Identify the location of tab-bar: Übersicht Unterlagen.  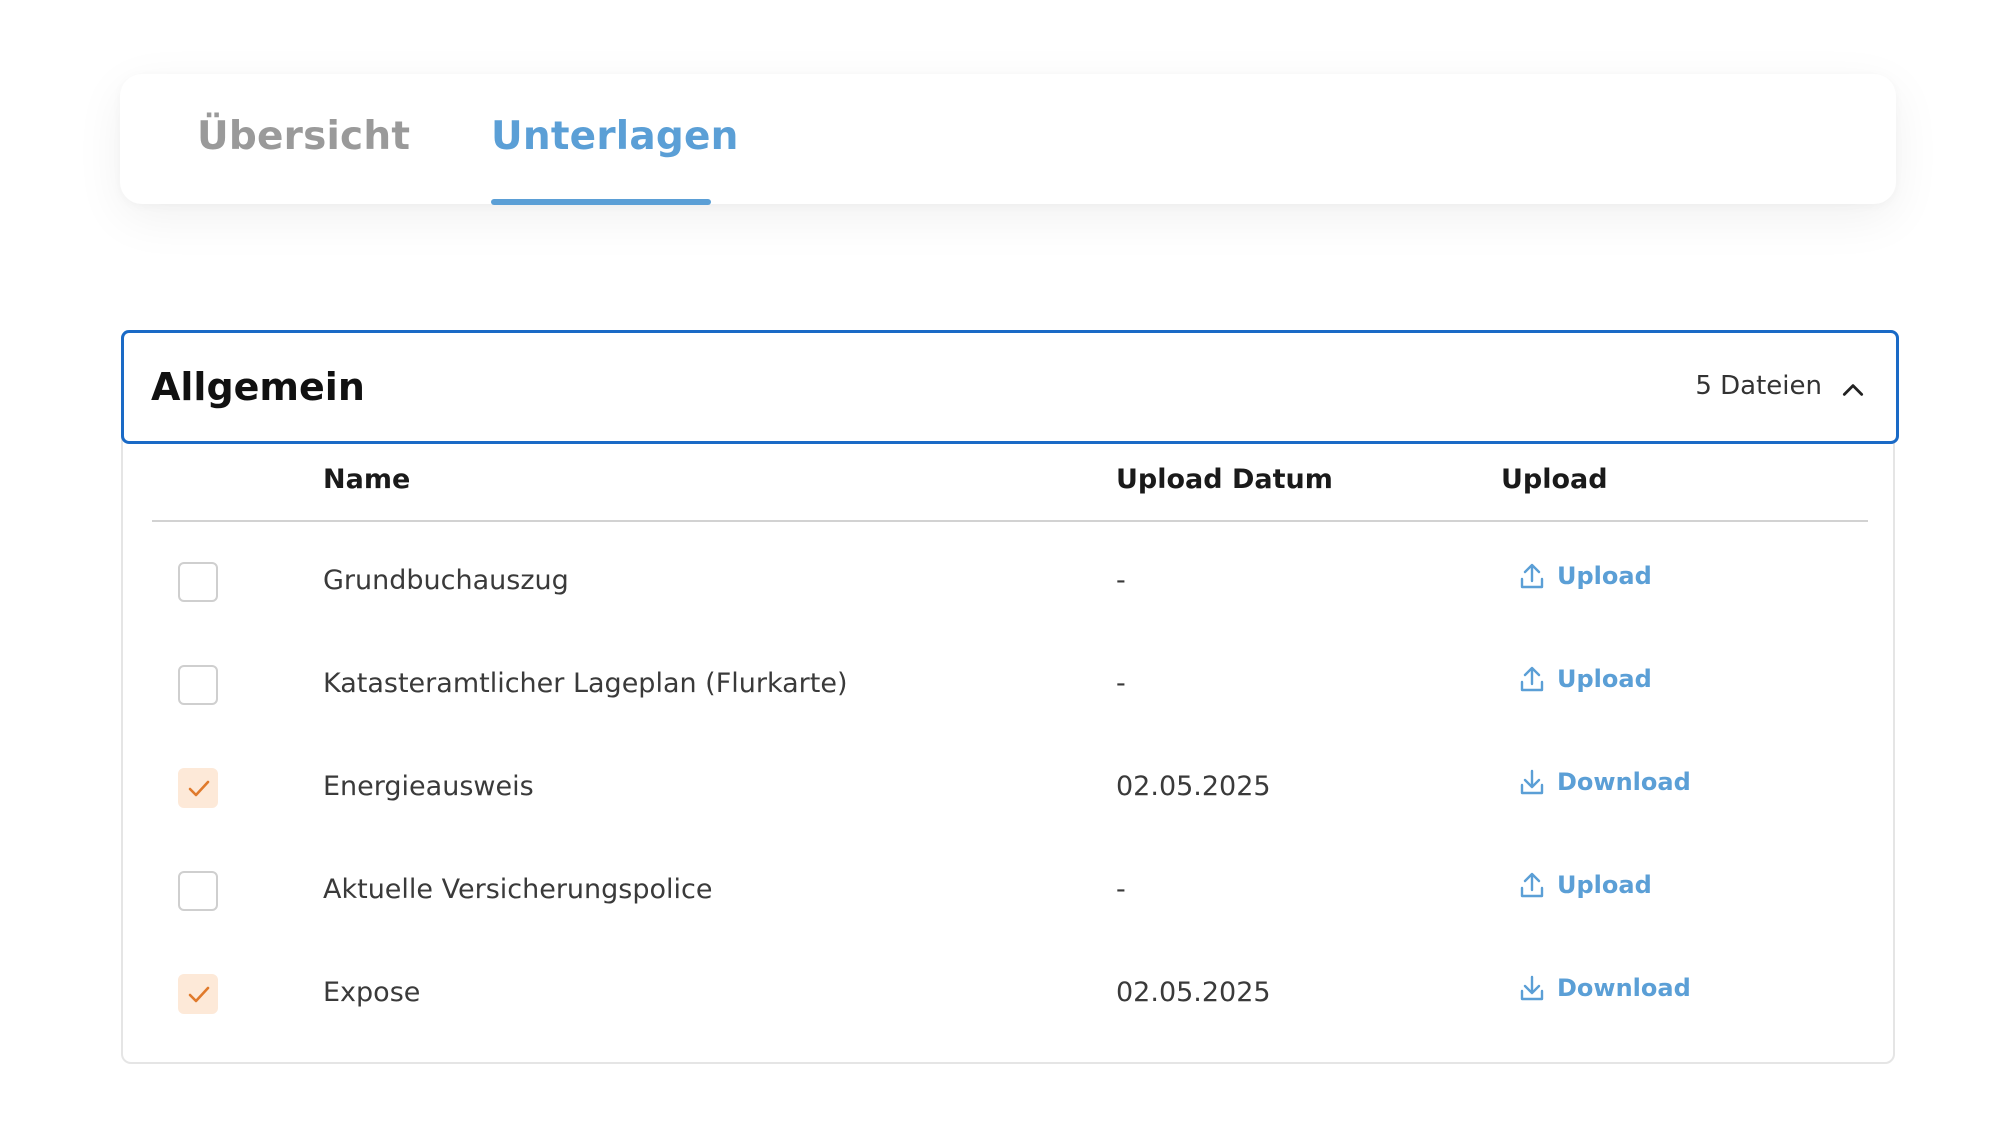
(1008, 139).